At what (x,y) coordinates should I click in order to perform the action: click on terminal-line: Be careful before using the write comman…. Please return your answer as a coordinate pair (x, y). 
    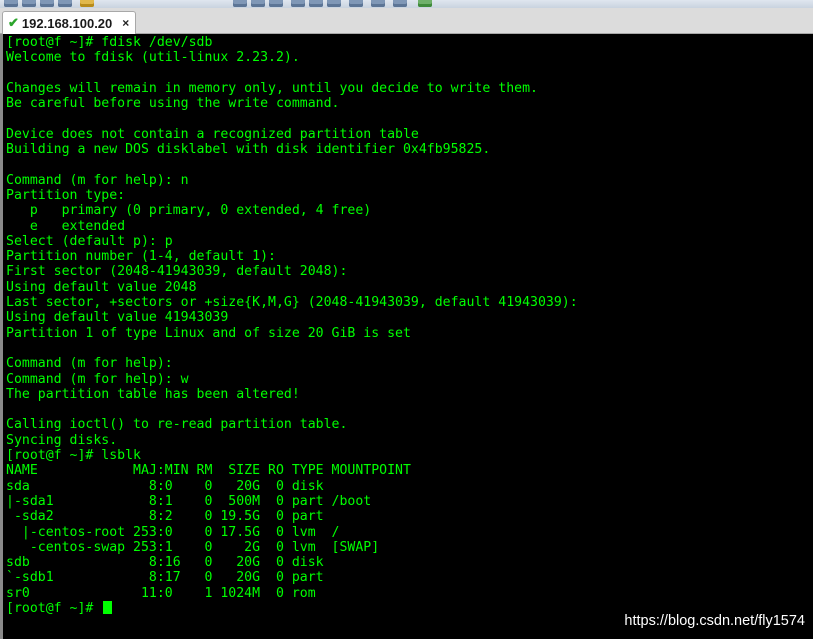
    Looking at the image, I should click on (173, 104).